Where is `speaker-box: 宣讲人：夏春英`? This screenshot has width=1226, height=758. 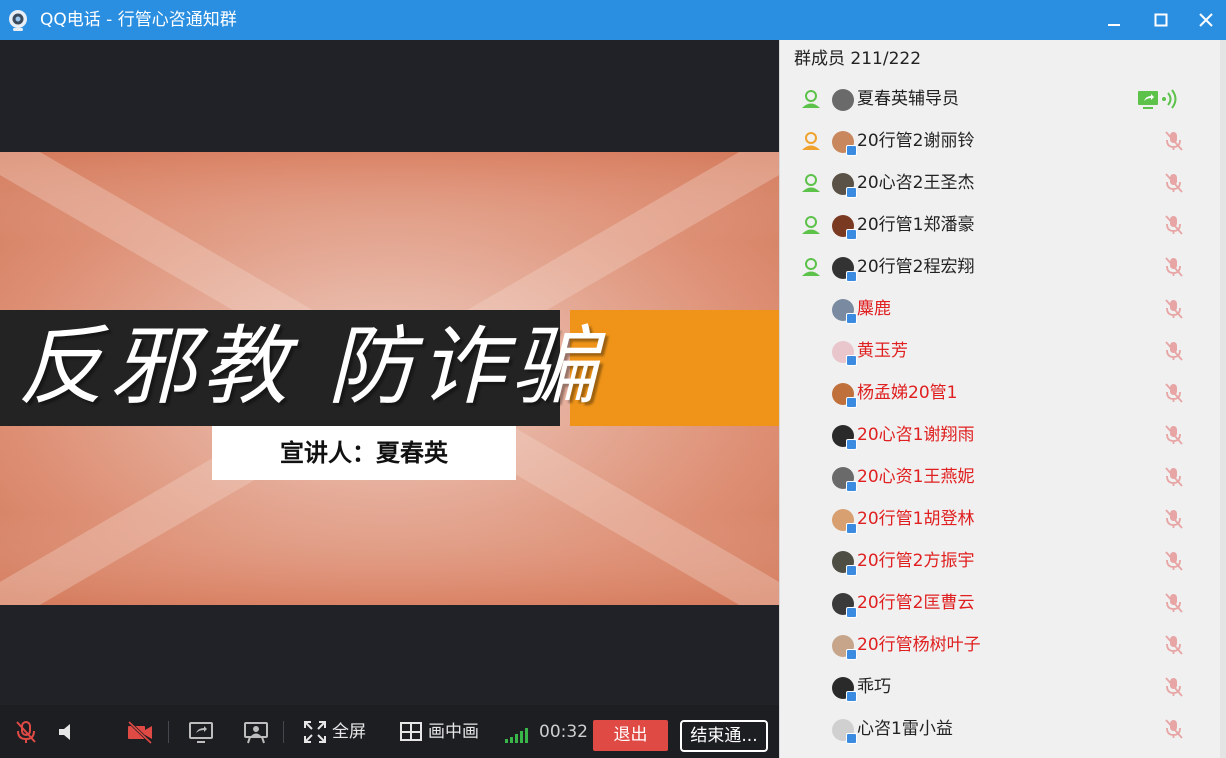 speaker-box: 宣讲人：夏春英 is located at coordinates (364, 453).